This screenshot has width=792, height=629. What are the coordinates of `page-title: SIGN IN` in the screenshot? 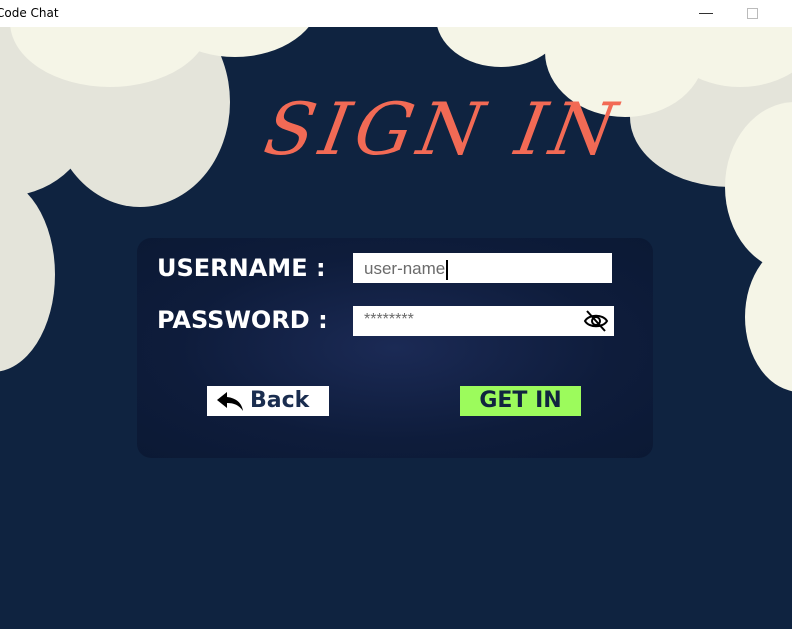 It's located at (443, 129).